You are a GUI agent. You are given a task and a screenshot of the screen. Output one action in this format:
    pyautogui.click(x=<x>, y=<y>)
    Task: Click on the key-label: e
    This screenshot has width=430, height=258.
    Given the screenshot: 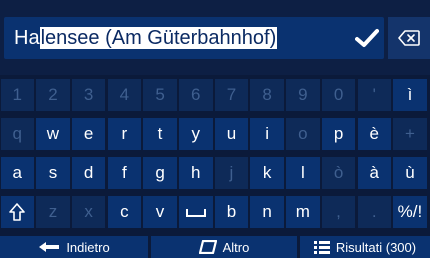 What is the action you would take?
    pyautogui.click(x=88, y=133)
    